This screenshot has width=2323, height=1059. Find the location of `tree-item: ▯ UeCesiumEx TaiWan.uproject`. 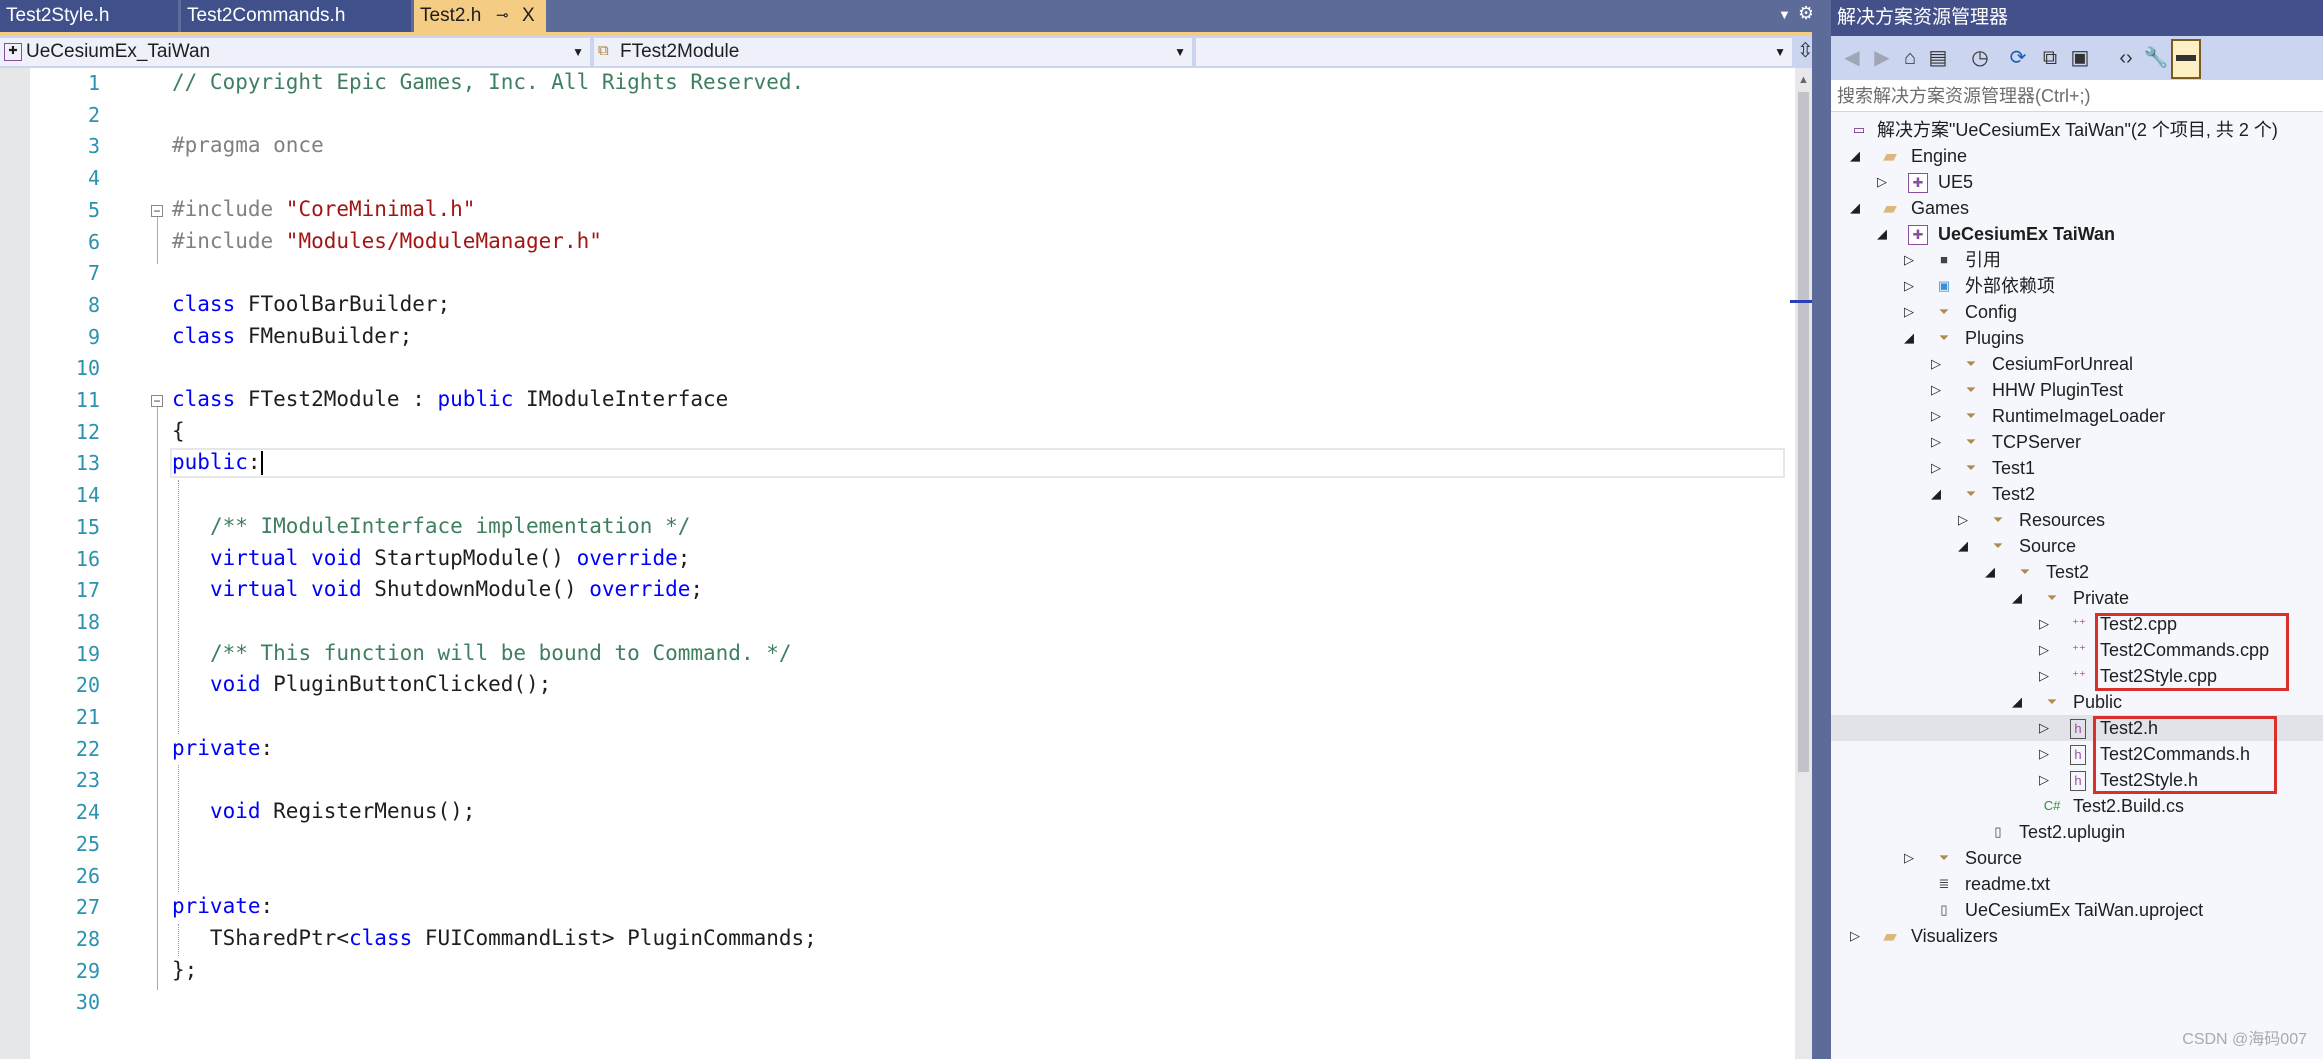

tree-item: ▯ UeCesiumEx TaiWan.uproject is located at coordinates (2077, 910).